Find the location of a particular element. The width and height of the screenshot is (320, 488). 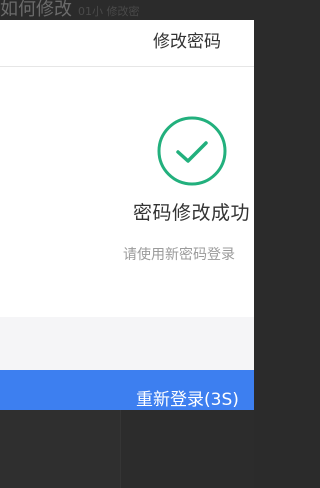

background-meta-text: 01小 修改密 is located at coordinates (109, 11).